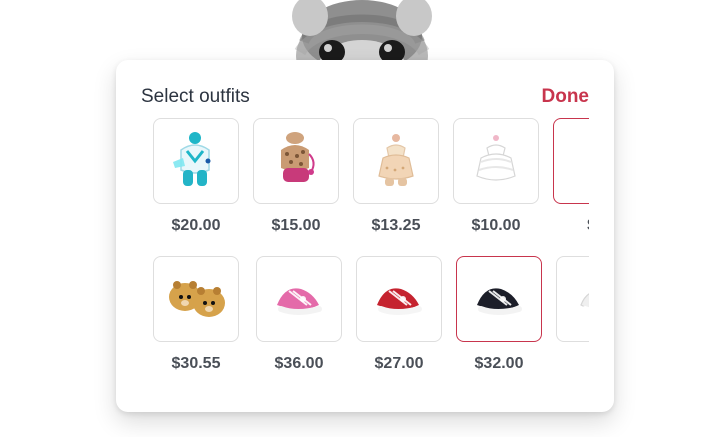  I want to click on outfit-price: $27.00, so click(399, 363).